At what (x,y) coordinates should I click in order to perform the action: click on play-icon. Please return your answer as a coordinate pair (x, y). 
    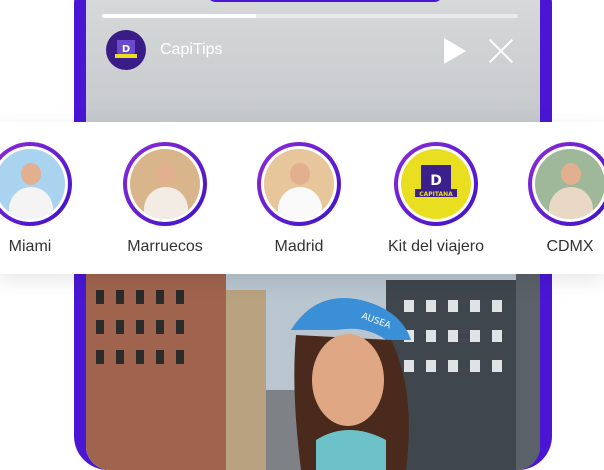
    Looking at the image, I should click on (455, 51).